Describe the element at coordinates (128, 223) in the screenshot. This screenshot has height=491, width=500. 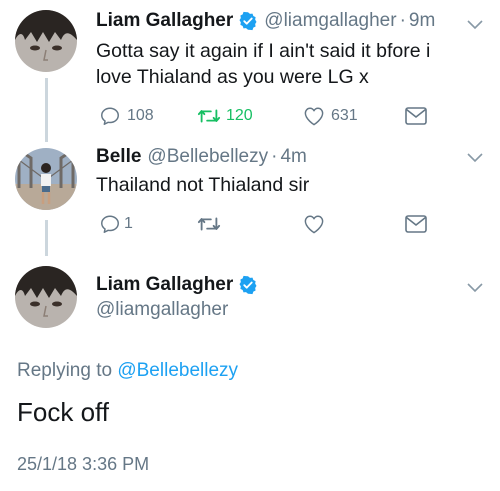
I see `reply-count: 1` at that location.